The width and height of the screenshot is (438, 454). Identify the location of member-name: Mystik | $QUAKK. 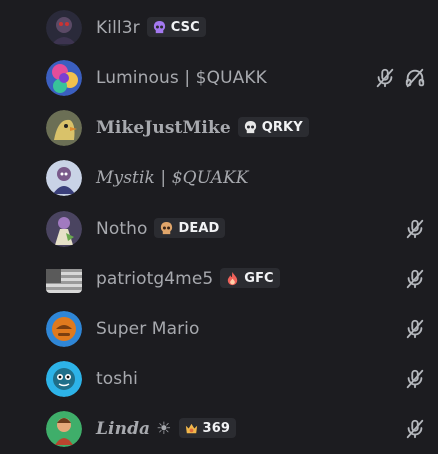
(172, 178).